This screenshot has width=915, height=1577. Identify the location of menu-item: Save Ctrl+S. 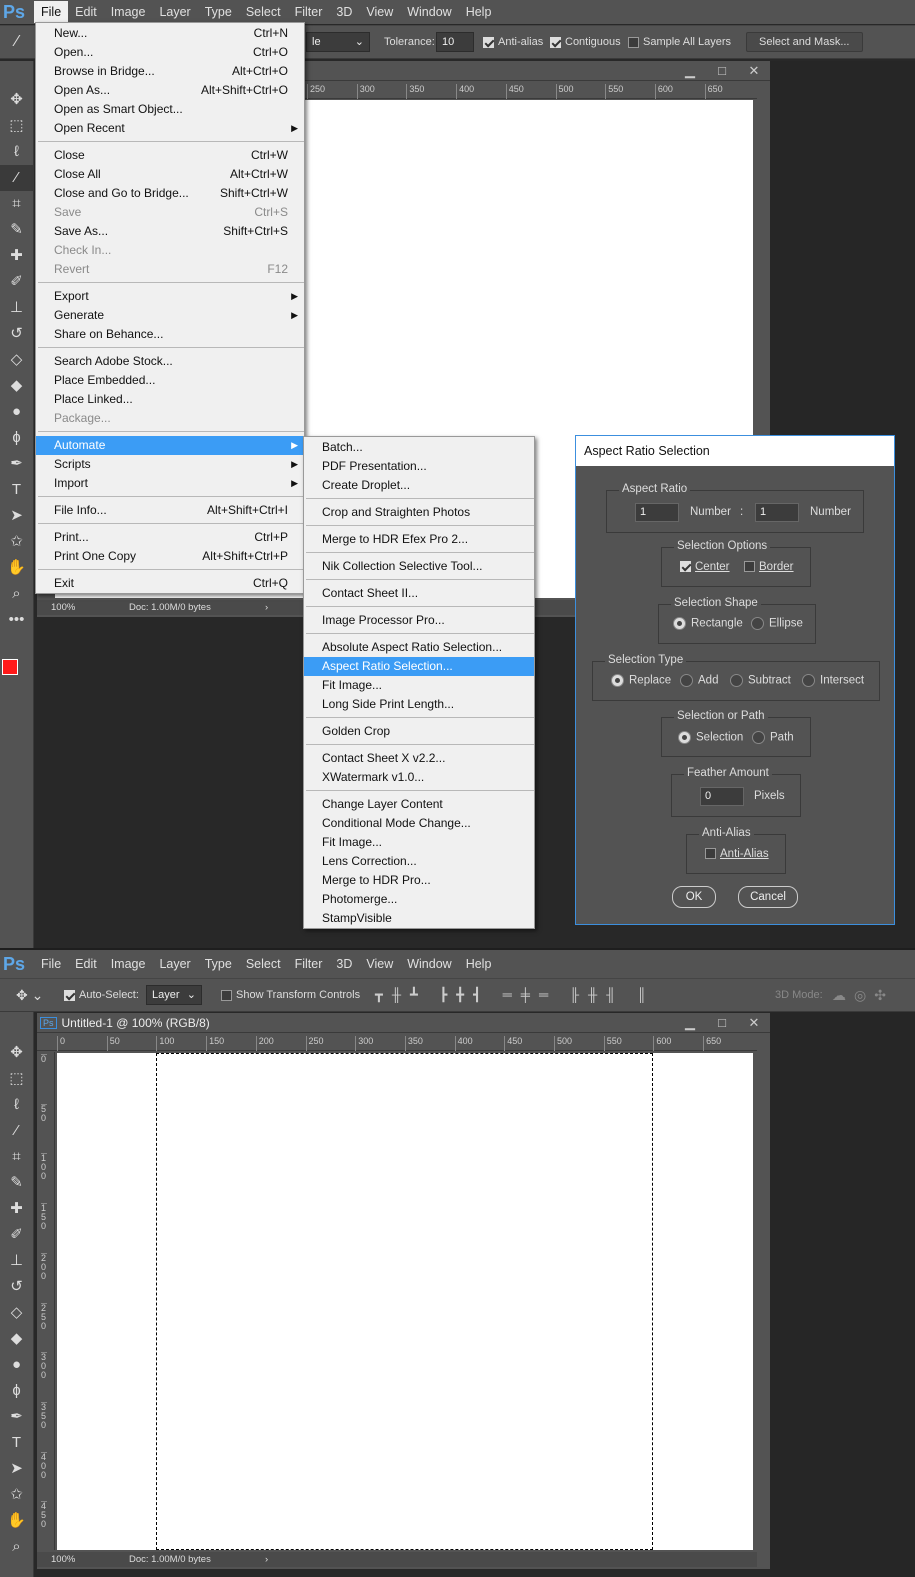
(170, 212).